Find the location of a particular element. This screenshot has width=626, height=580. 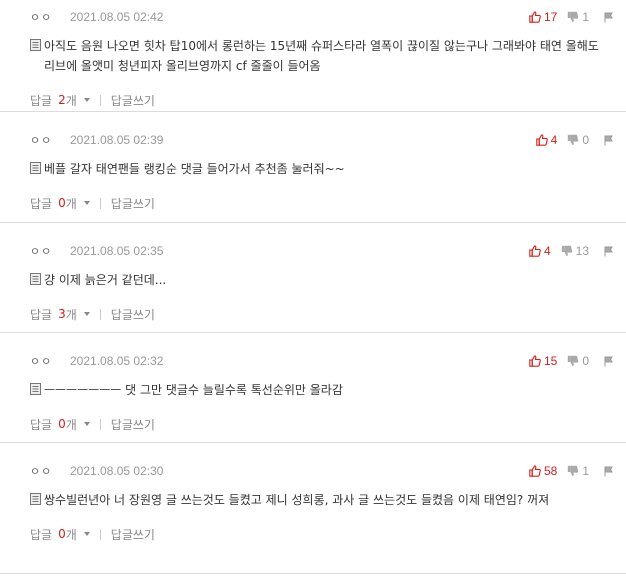

caret-down-icon is located at coordinates (86, 100).